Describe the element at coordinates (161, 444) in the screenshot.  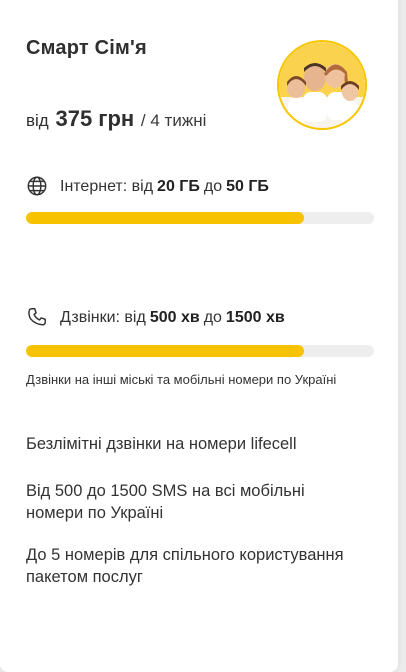
I see `feature-item-1: Безлімітні дзвінки на номери lifecell` at that location.